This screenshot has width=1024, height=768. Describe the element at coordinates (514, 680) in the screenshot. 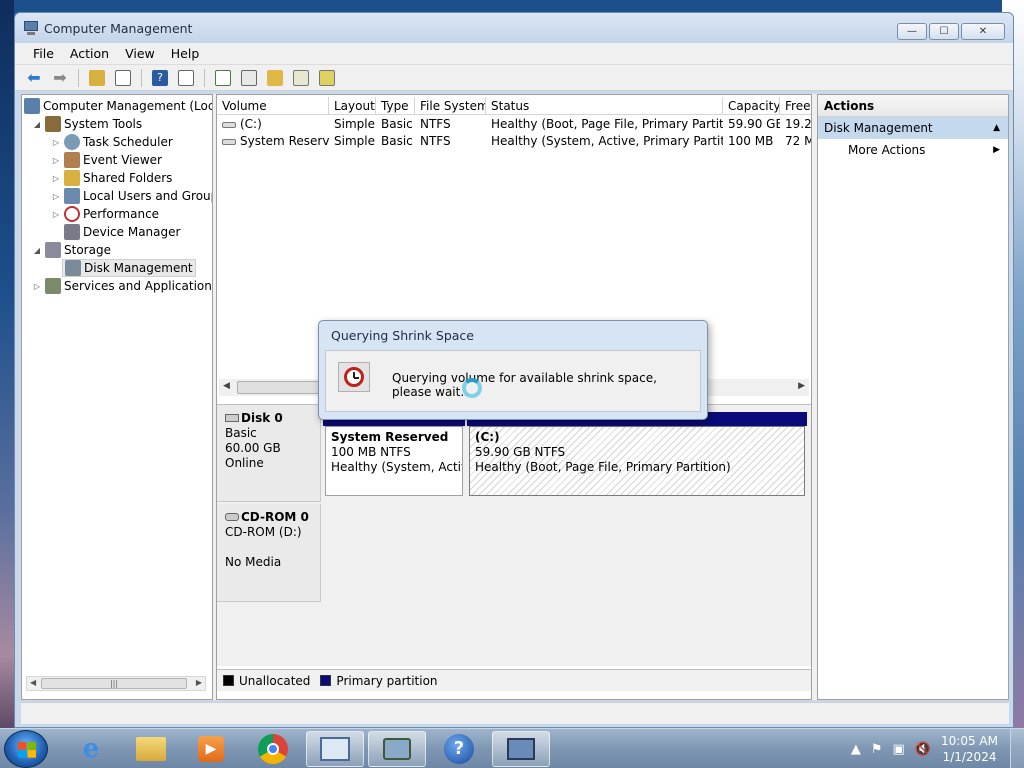

I see `disk-legend: Unallocated Primary partition` at that location.